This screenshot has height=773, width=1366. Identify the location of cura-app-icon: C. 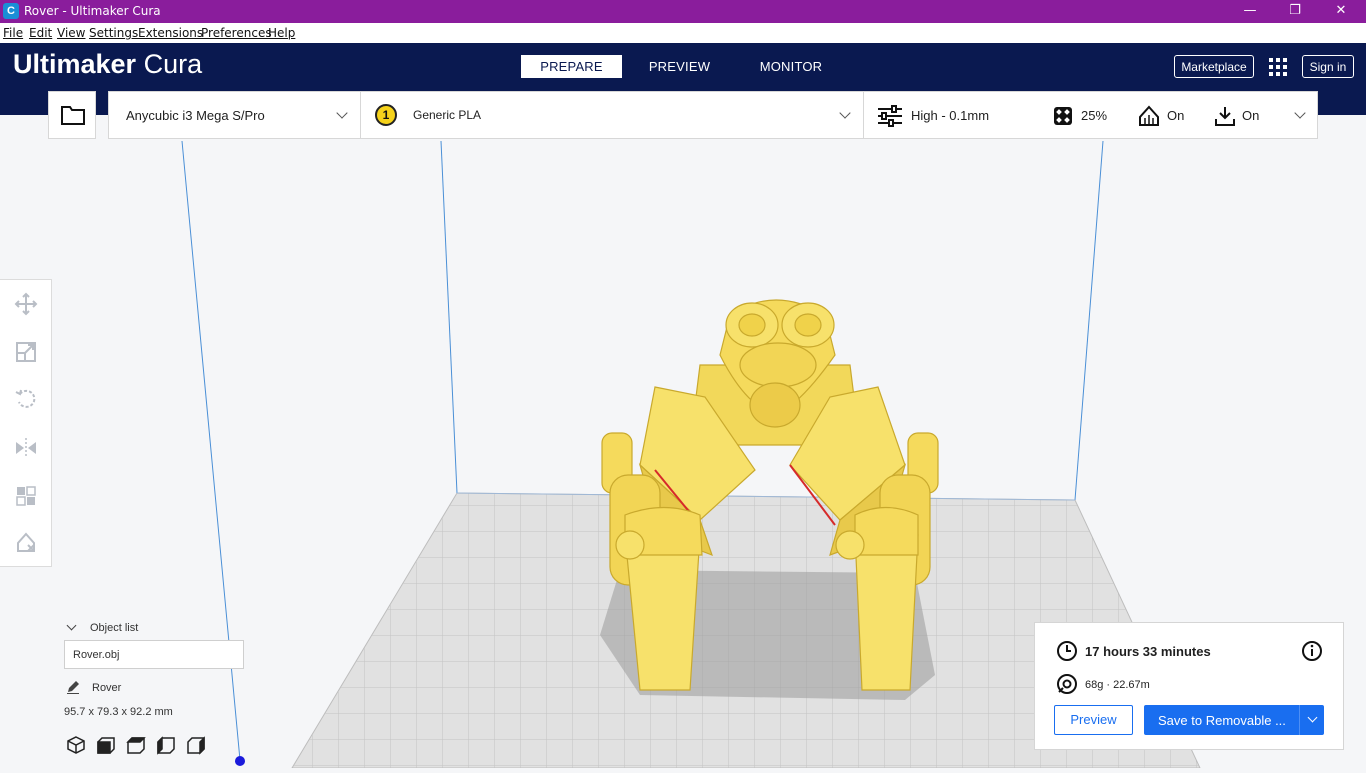
(11, 11).